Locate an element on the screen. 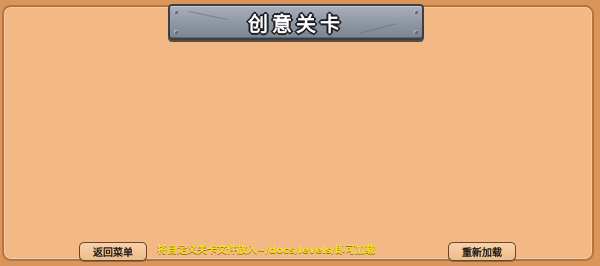  back-to-menu-button: 返回菜单 is located at coordinates (113, 251).